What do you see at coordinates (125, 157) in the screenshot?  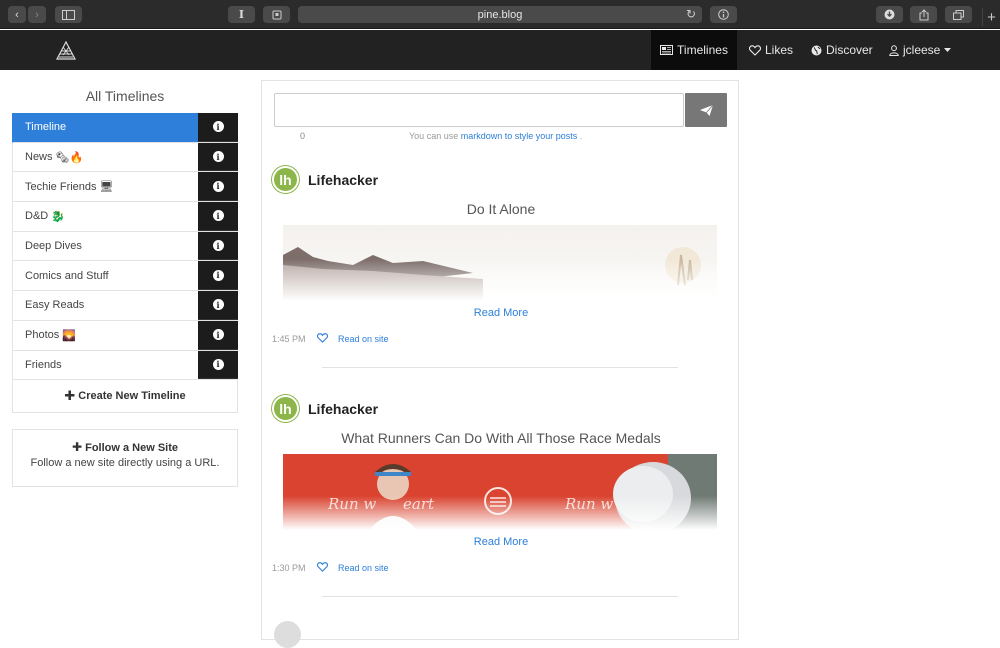 I see `timeline-item: News 🗞🔥 i` at bounding box center [125, 157].